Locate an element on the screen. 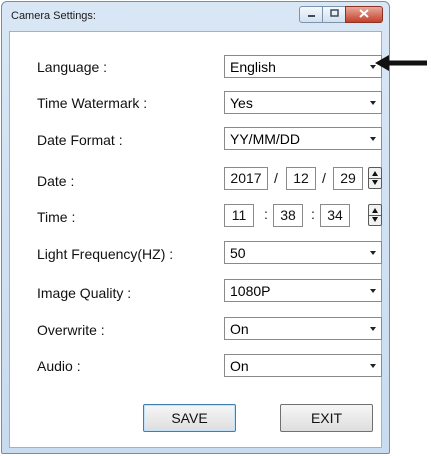 The width and height of the screenshot is (431, 456). time-spinner is located at coordinates (375, 215).